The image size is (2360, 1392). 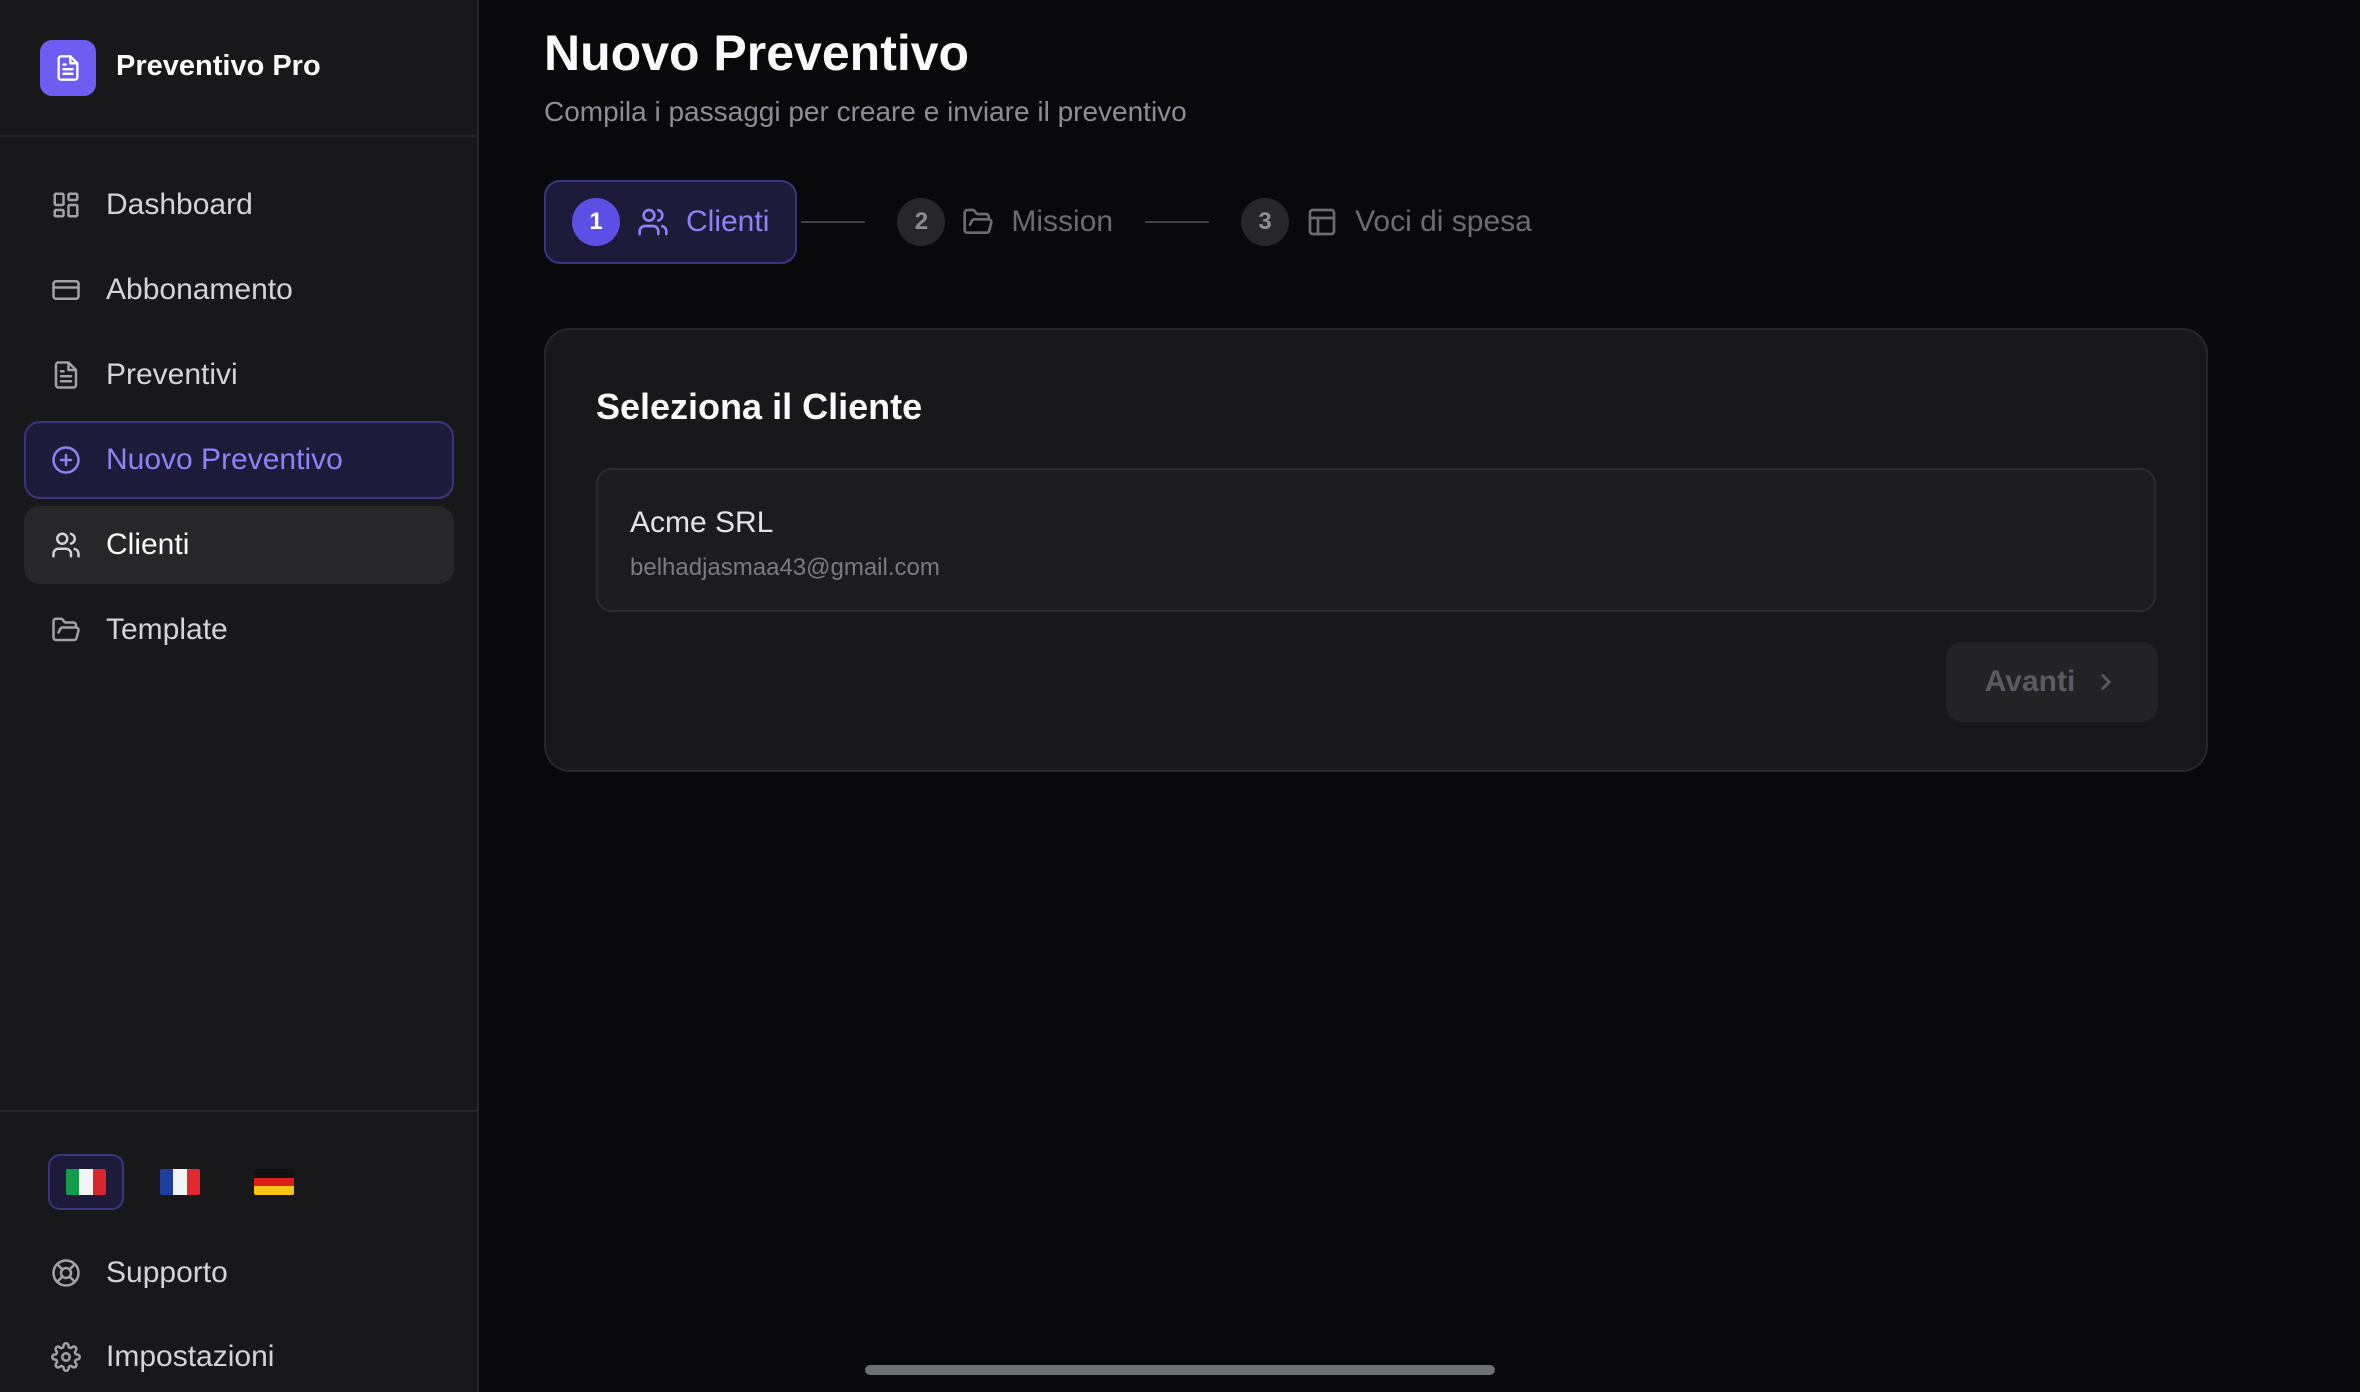 What do you see at coordinates (1376, 540) in the screenshot?
I see `client-option: Acme SRL belhadjasmaa43@gmail.com` at bounding box center [1376, 540].